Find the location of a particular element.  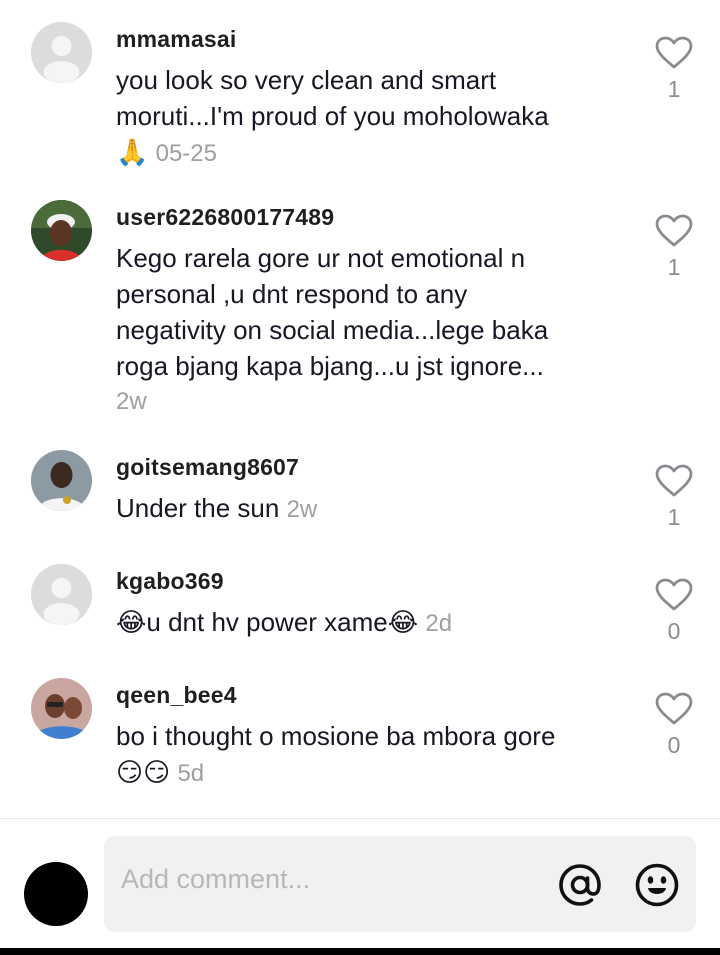

photo-man-cap-avatar is located at coordinates (61, 230).